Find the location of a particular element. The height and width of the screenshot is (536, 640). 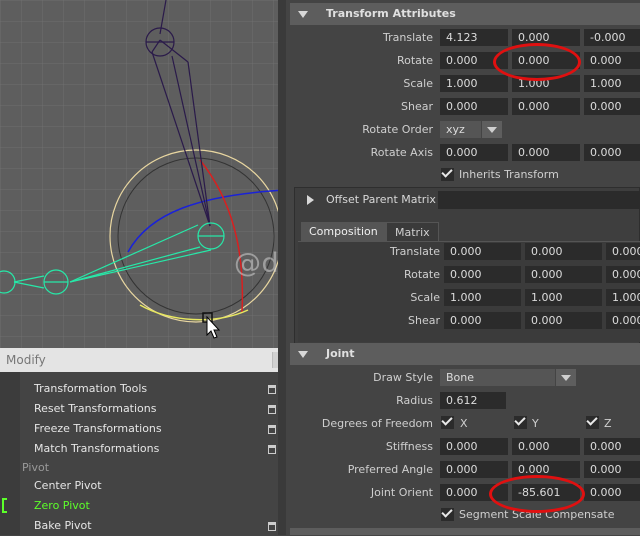

translate-label: Translate is located at coordinates (408, 37).